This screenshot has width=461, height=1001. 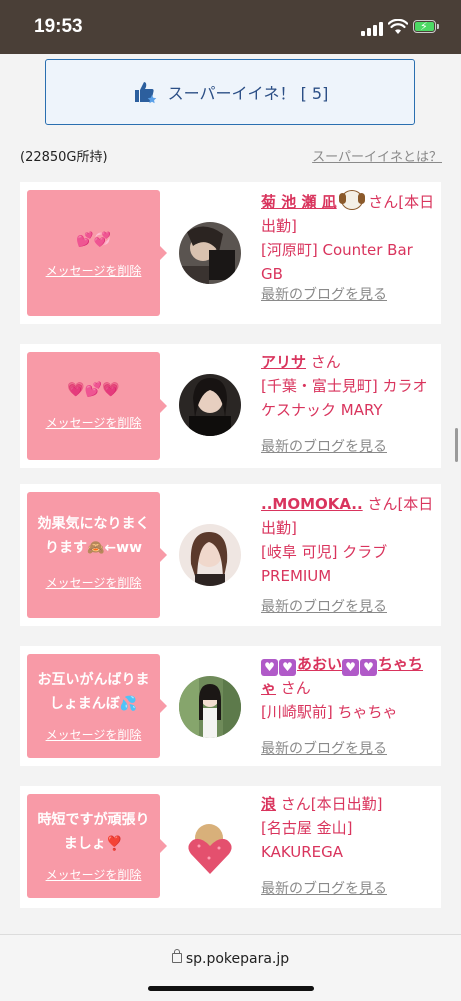 I want to click on cast-suffix: さん[本日出勤], so click(x=331, y=804).